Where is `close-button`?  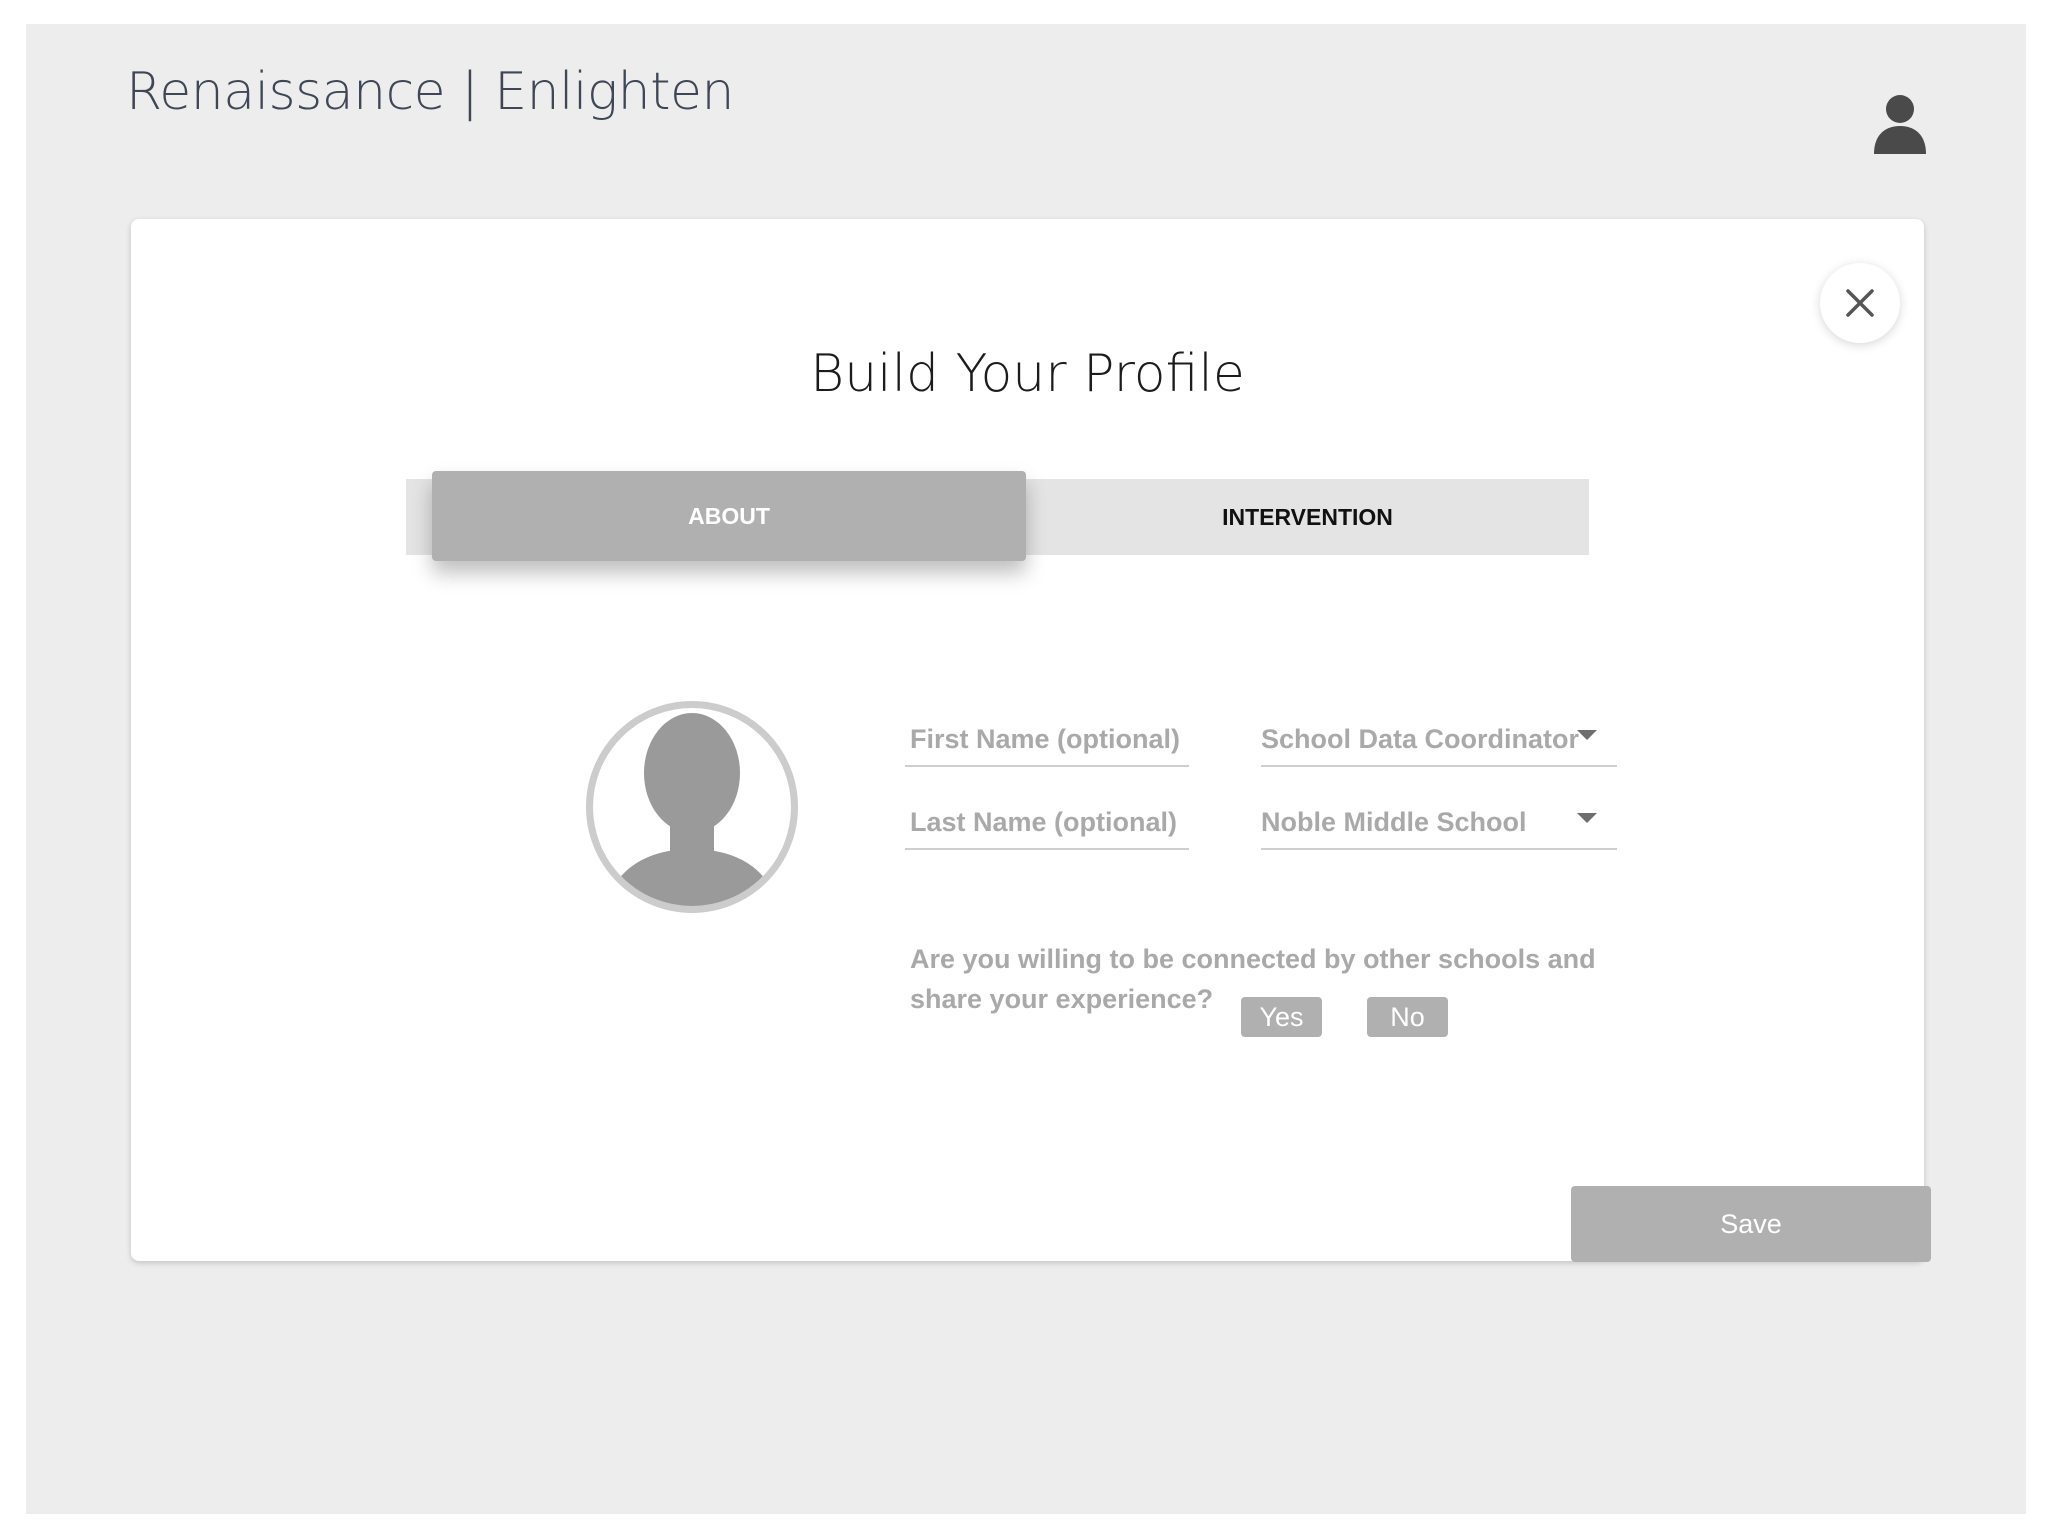
close-button is located at coordinates (1860, 303).